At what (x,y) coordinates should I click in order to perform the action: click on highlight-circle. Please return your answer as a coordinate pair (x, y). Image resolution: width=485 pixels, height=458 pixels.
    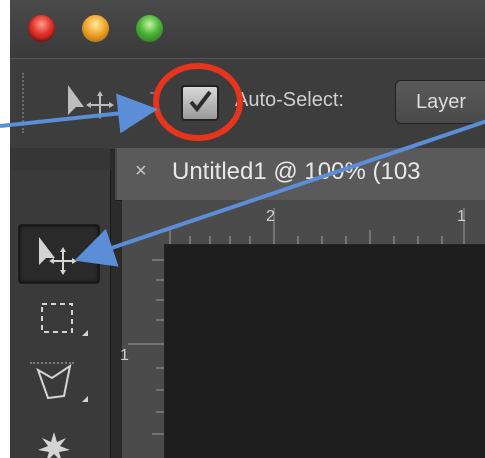
    Looking at the image, I should click on (198, 102).